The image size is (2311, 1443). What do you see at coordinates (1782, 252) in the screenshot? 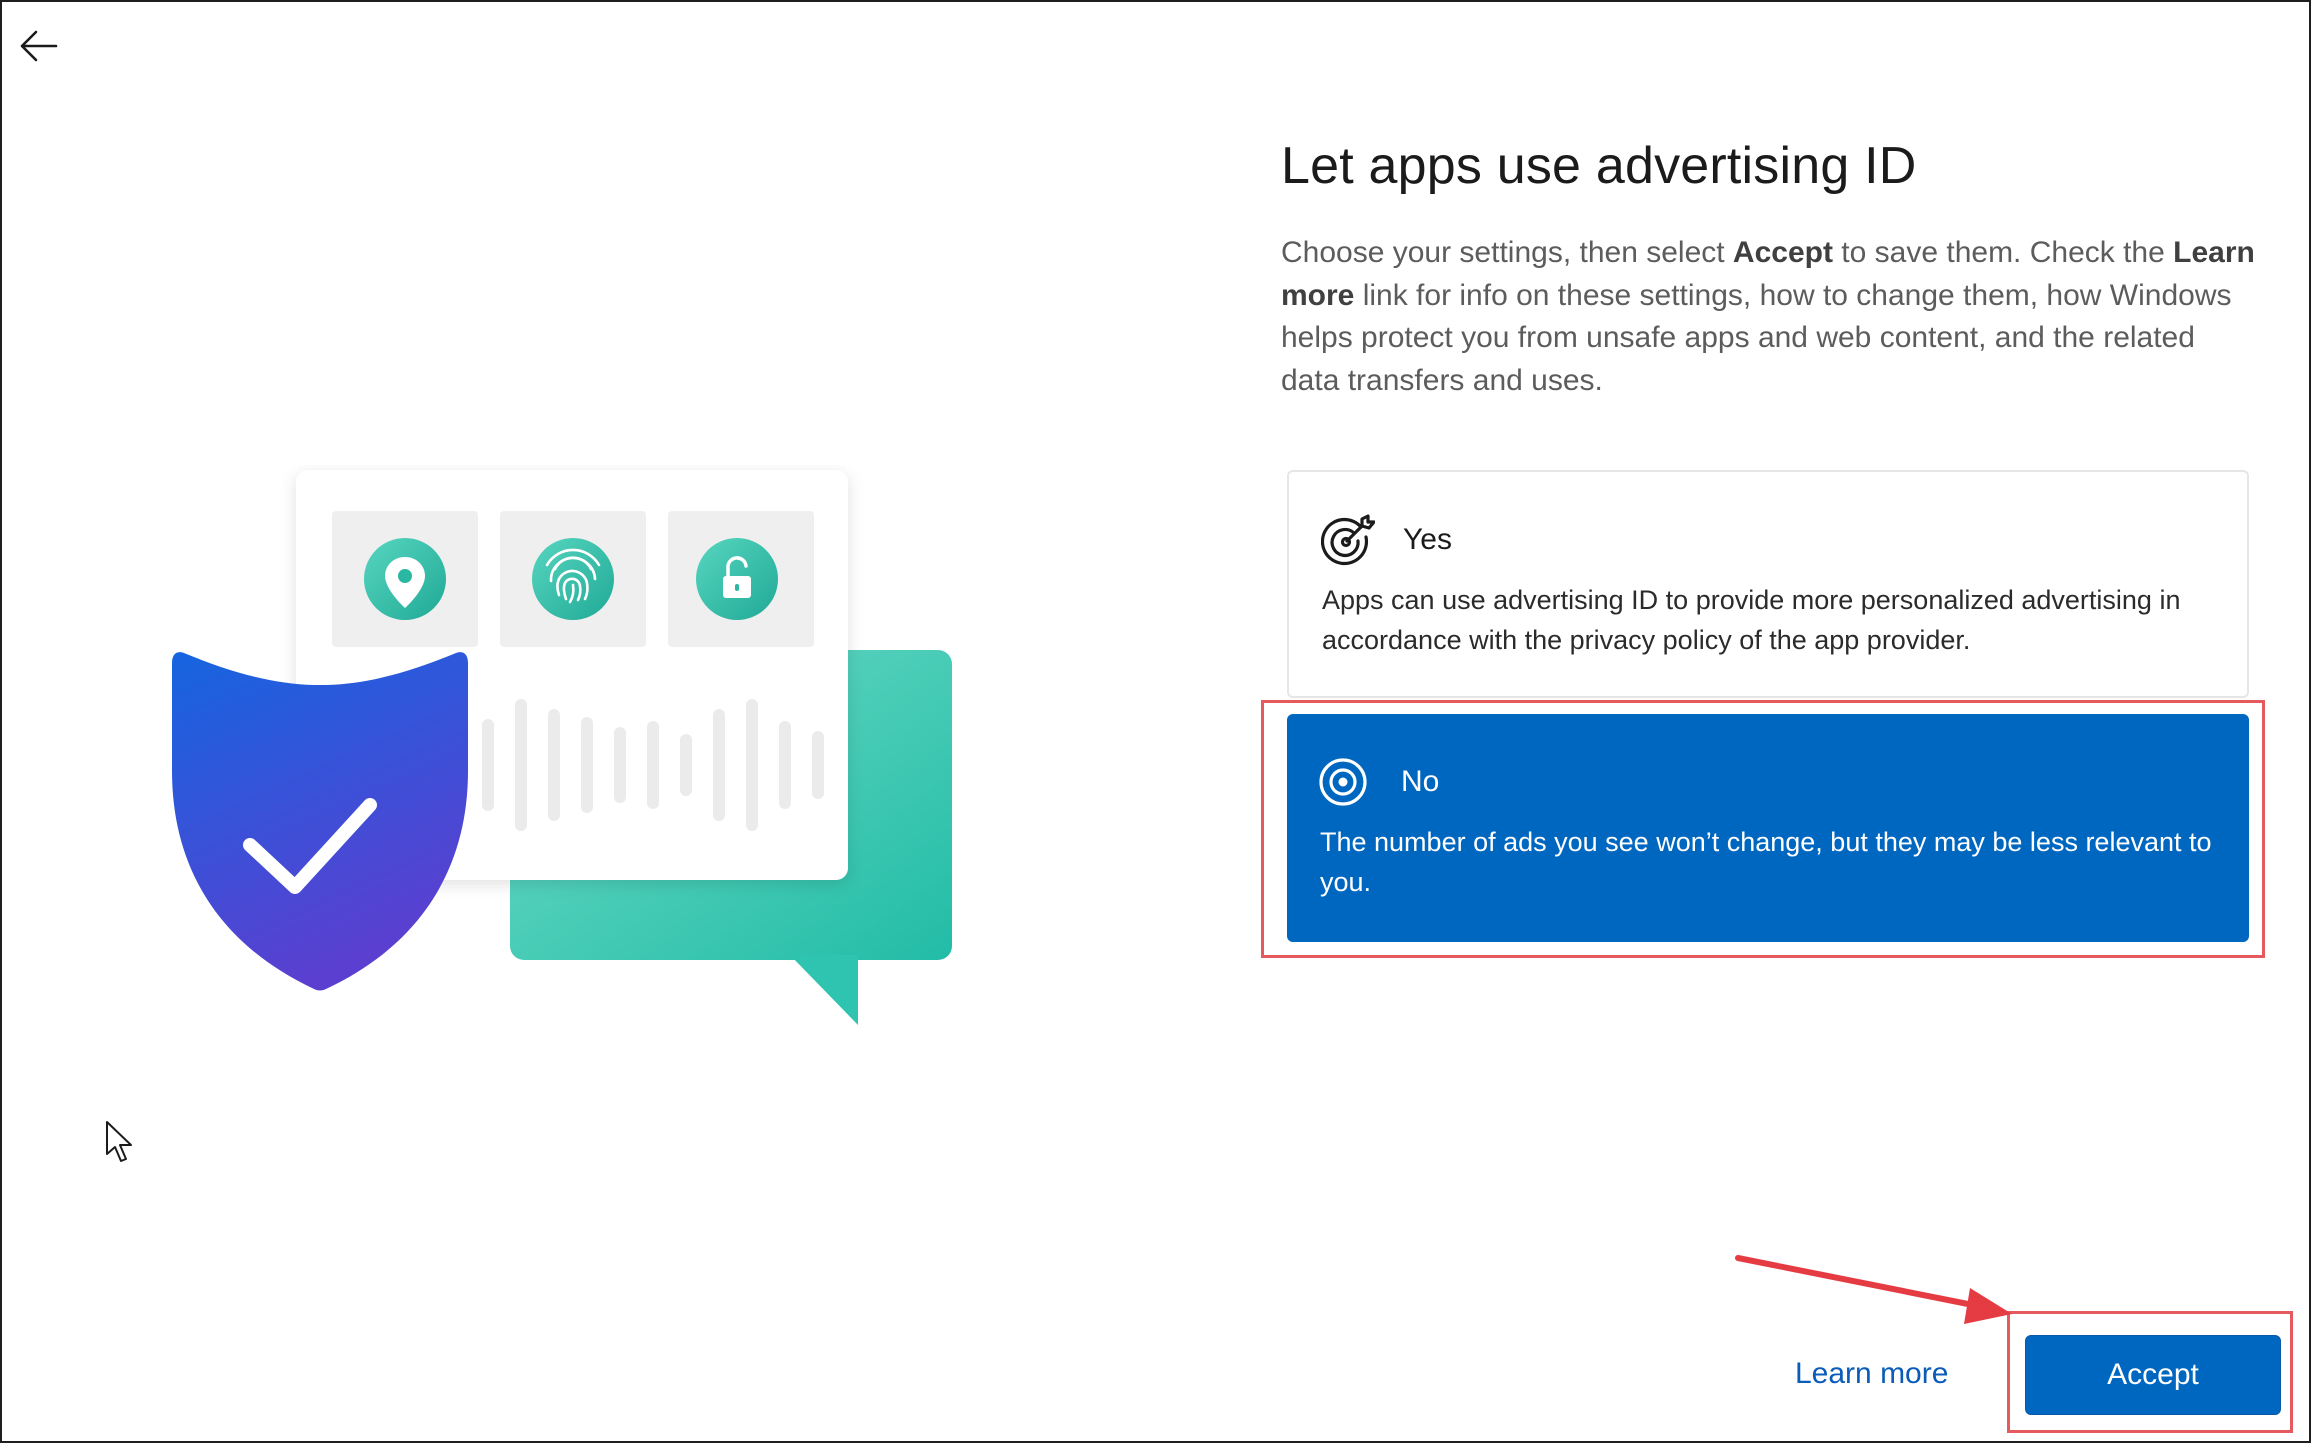
I see `accept-reference: Accept` at bounding box center [1782, 252].